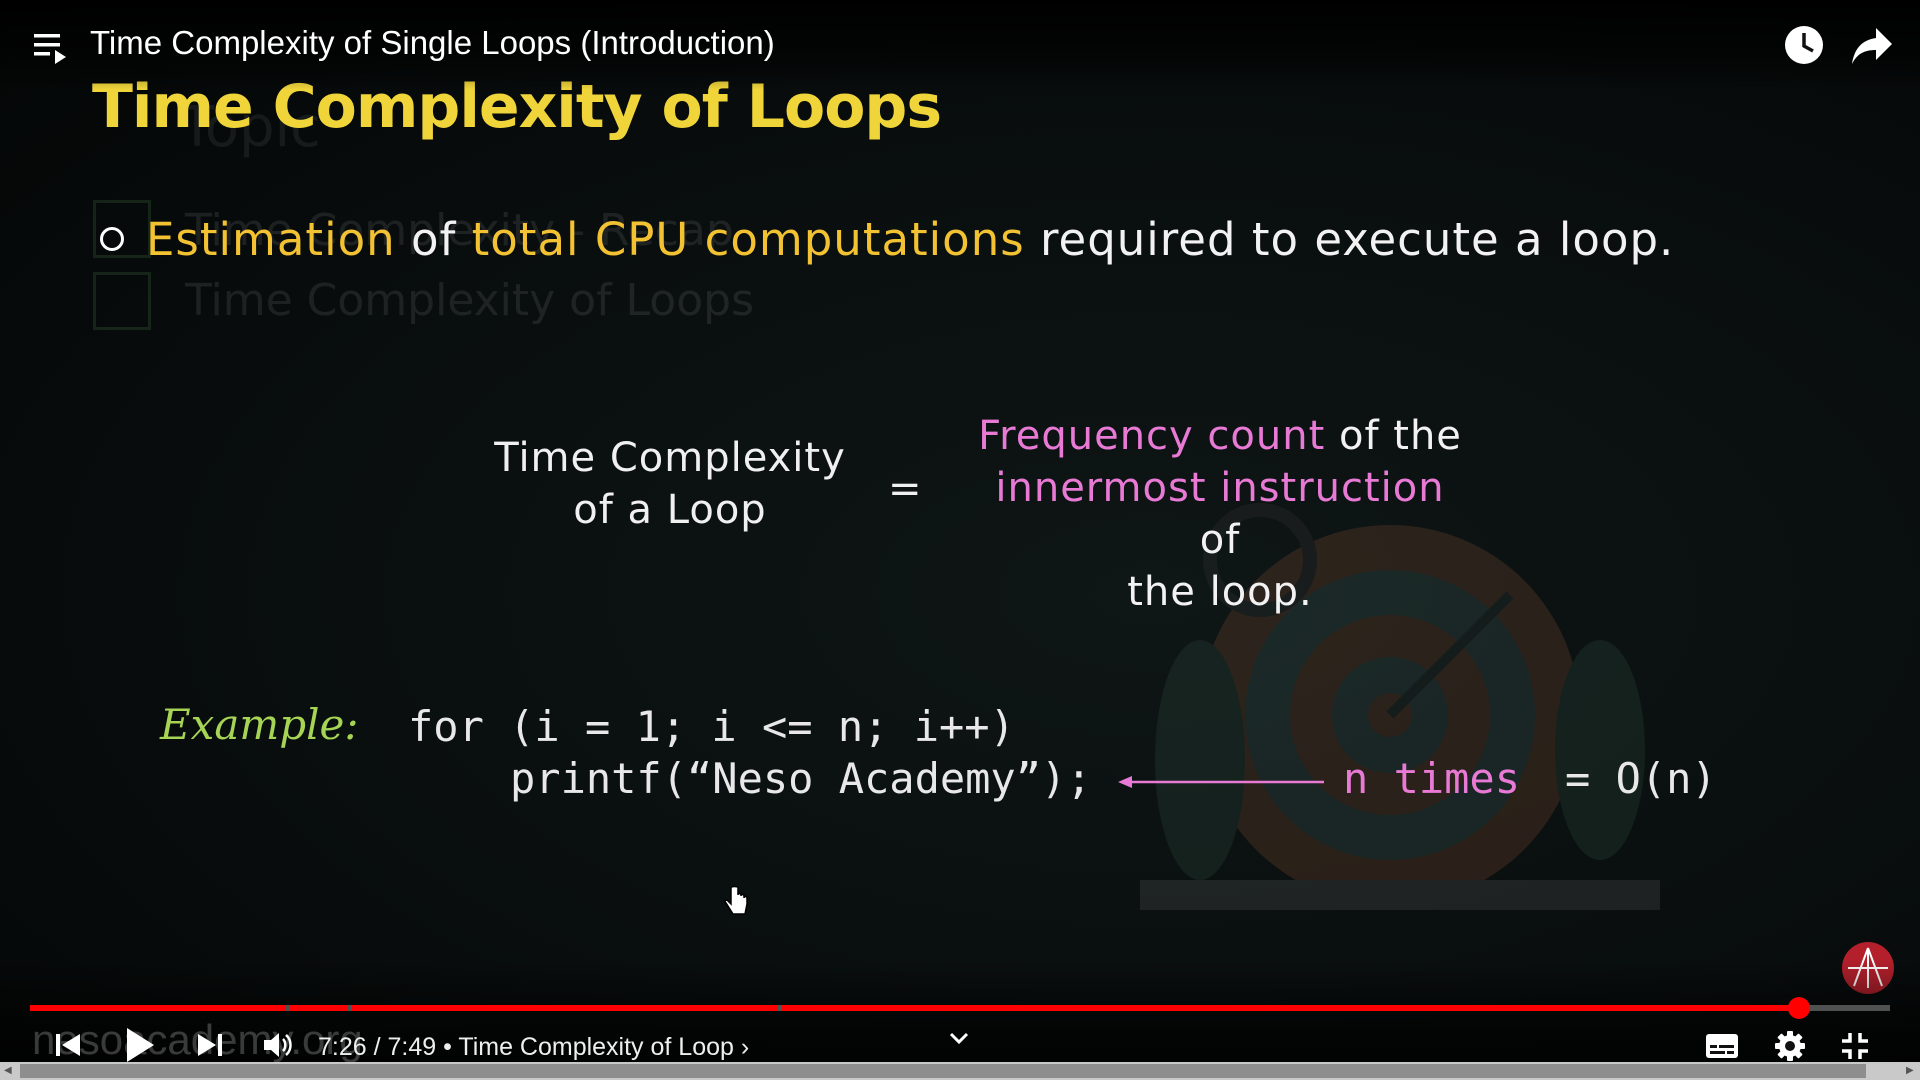 The width and height of the screenshot is (1920, 1080). What do you see at coordinates (1220, 488) in the screenshot?
I see `rhs-highlight: innermost instruction` at bounding box center [1220, 488].